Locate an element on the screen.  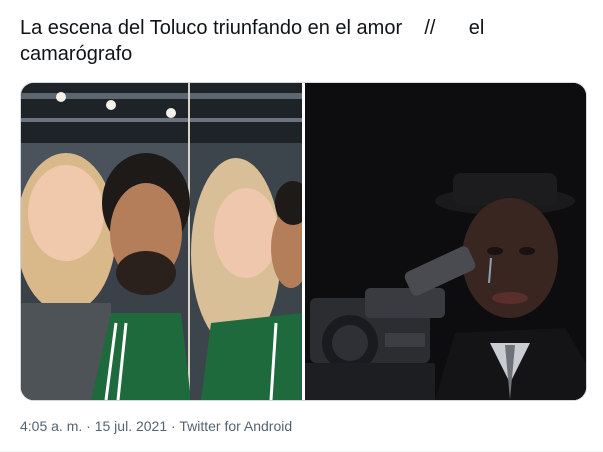
tweet-source: Twitter for Android is located at coordinates (235, 426).